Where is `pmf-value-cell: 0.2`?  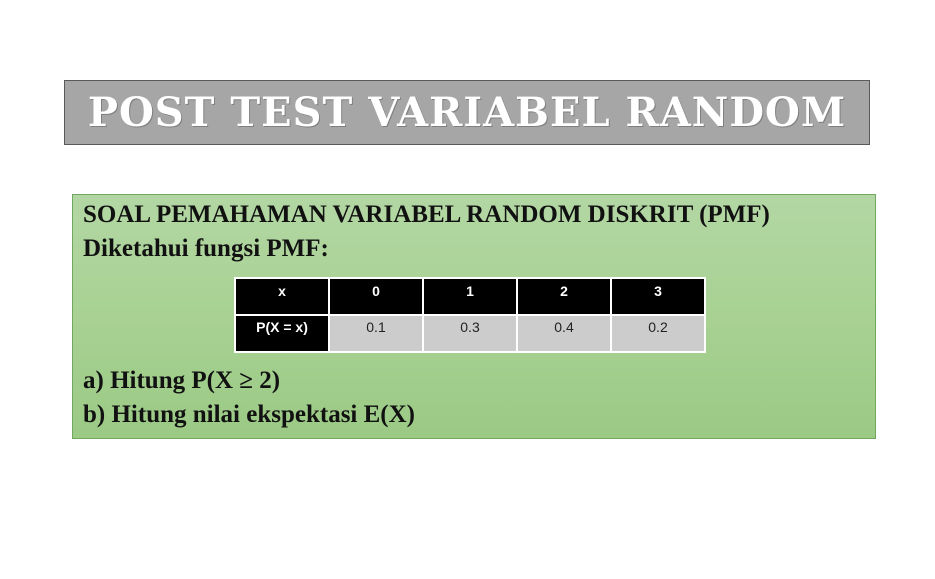 pmf-value-cell: 0.2 is located at coordinates (658, 333).